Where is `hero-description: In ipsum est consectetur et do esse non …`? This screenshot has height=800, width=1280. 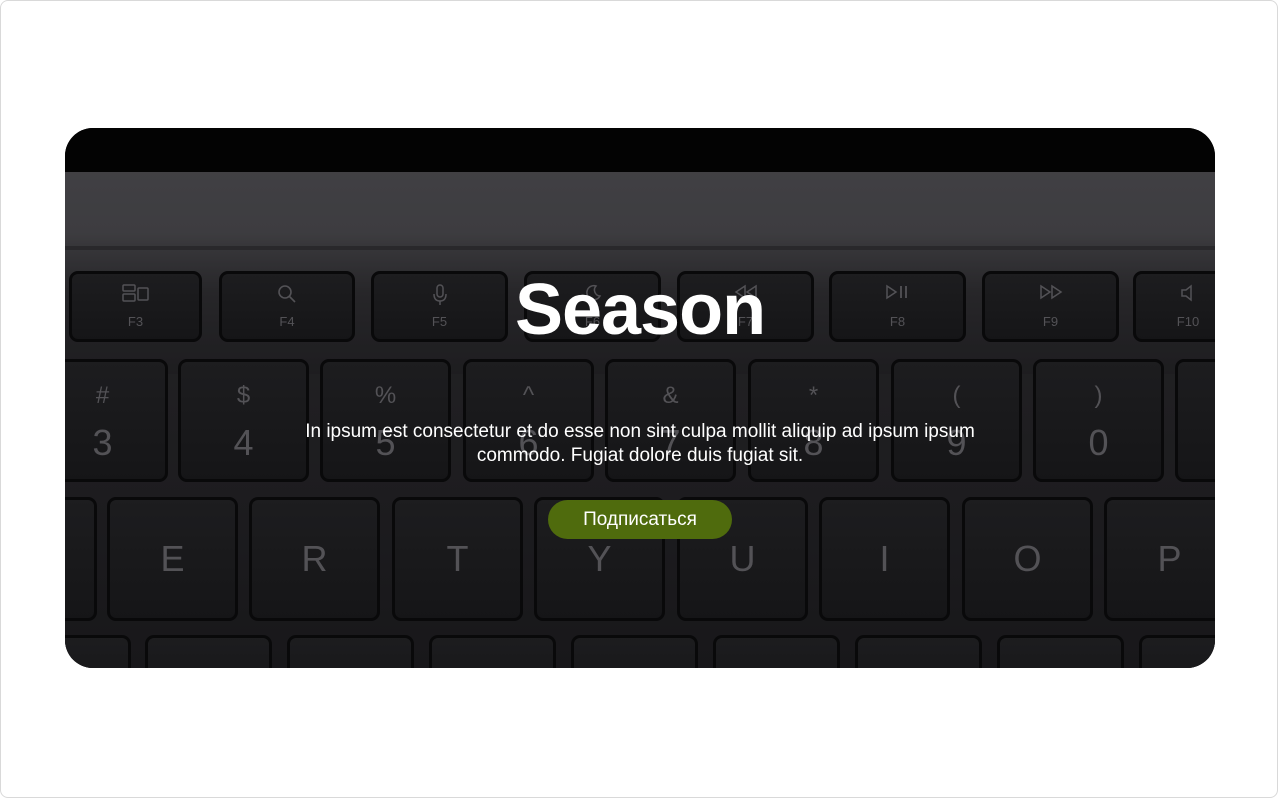 hero-description: In ipsum est consectetur et do esse non … is located at coordinates (640, 443).